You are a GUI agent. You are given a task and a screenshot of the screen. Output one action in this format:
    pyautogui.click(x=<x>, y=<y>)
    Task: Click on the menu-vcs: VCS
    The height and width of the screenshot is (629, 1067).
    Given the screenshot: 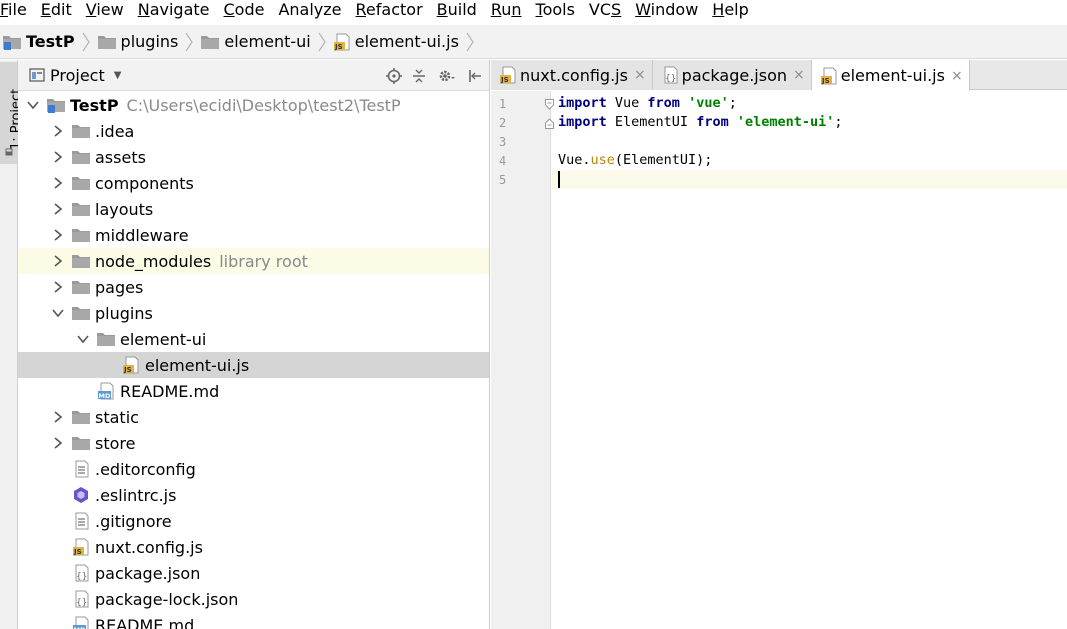 What is the action you would take?
    pyautogui.click(x=605, y=11)
    